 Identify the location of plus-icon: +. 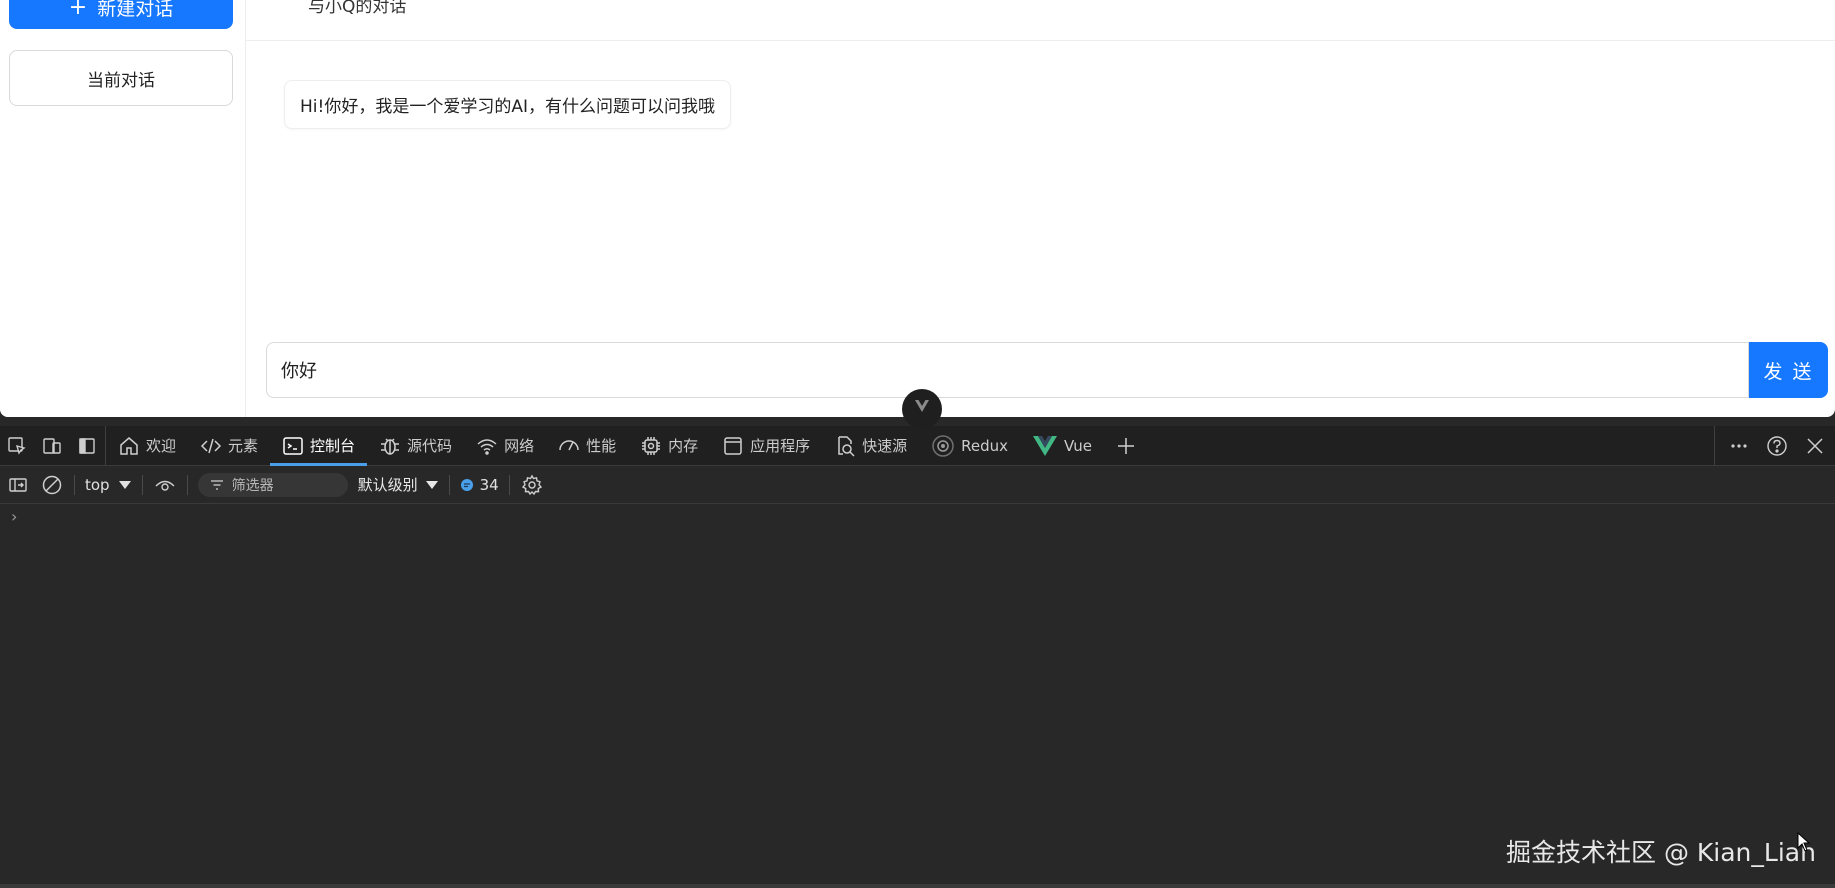
(78, 10).